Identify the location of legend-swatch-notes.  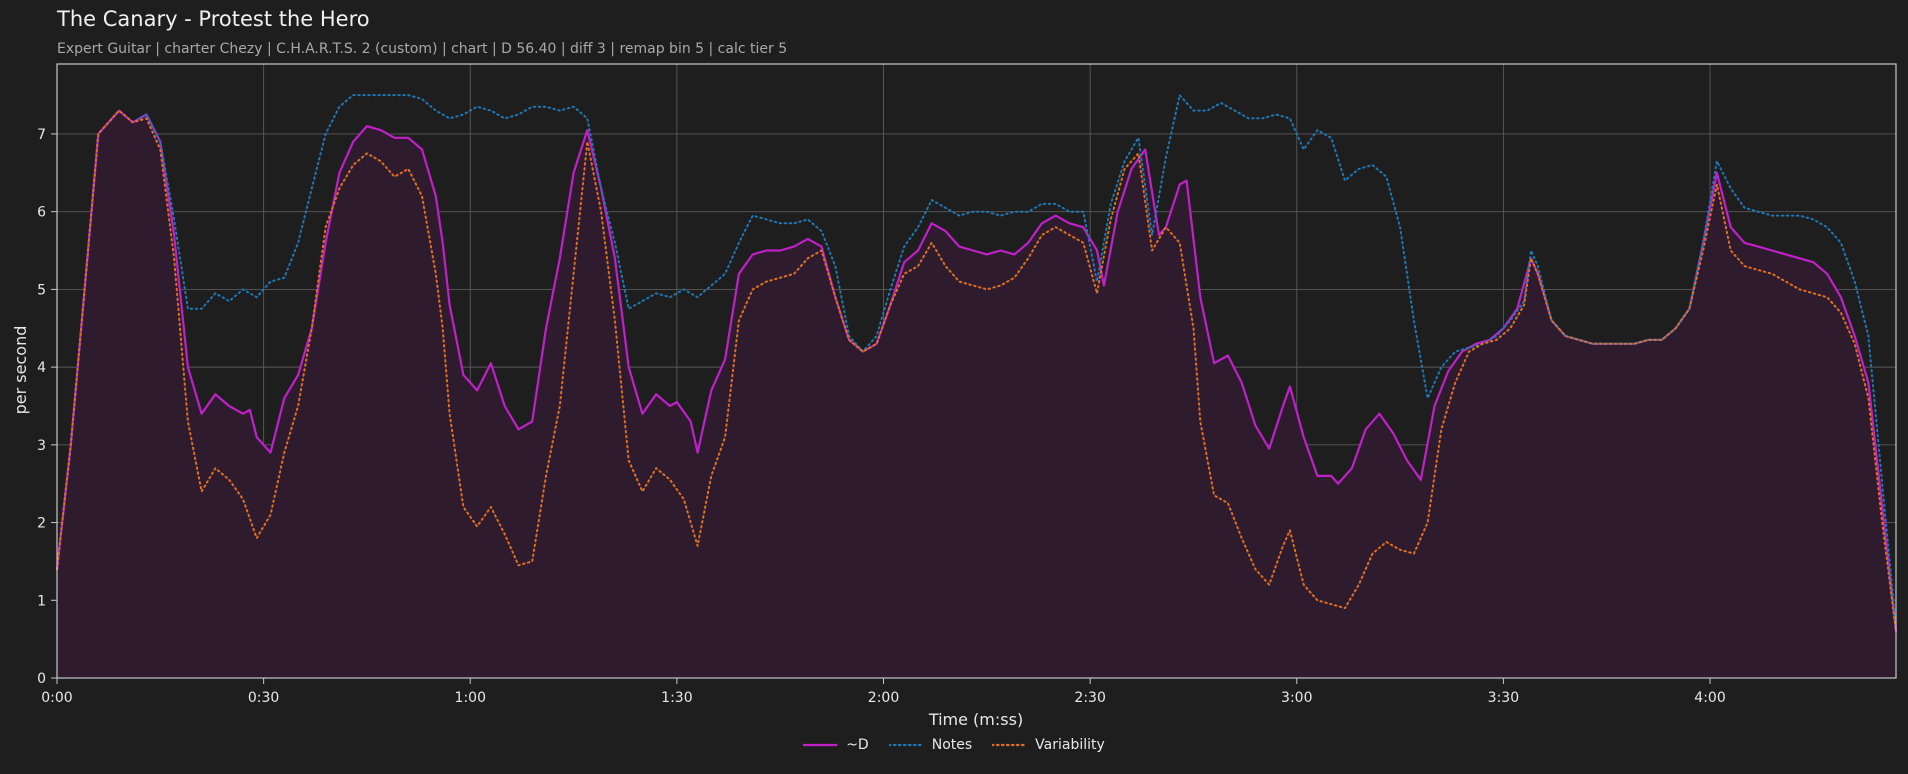
(905, 745).